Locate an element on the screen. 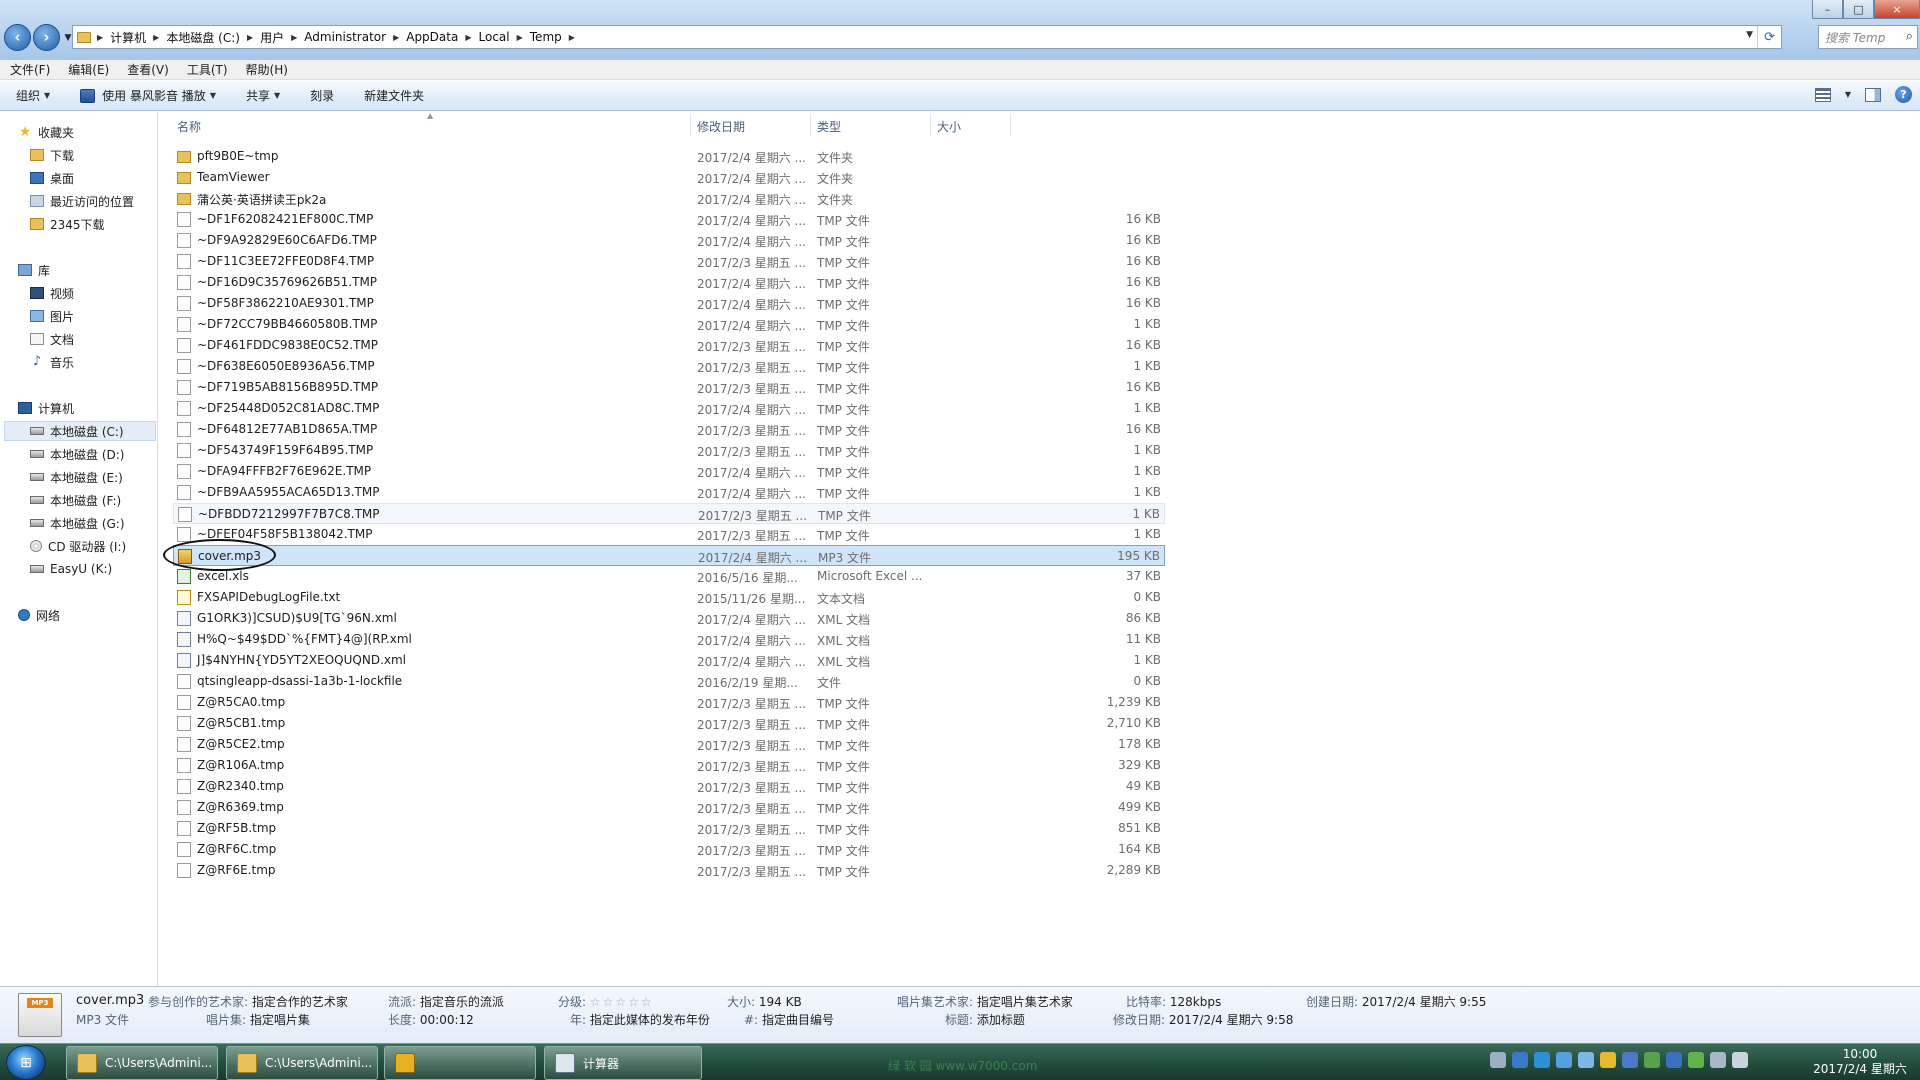 The image size is (1920, 1080). sidebar-item-network: 网络 is located at coordinates (79, 615).